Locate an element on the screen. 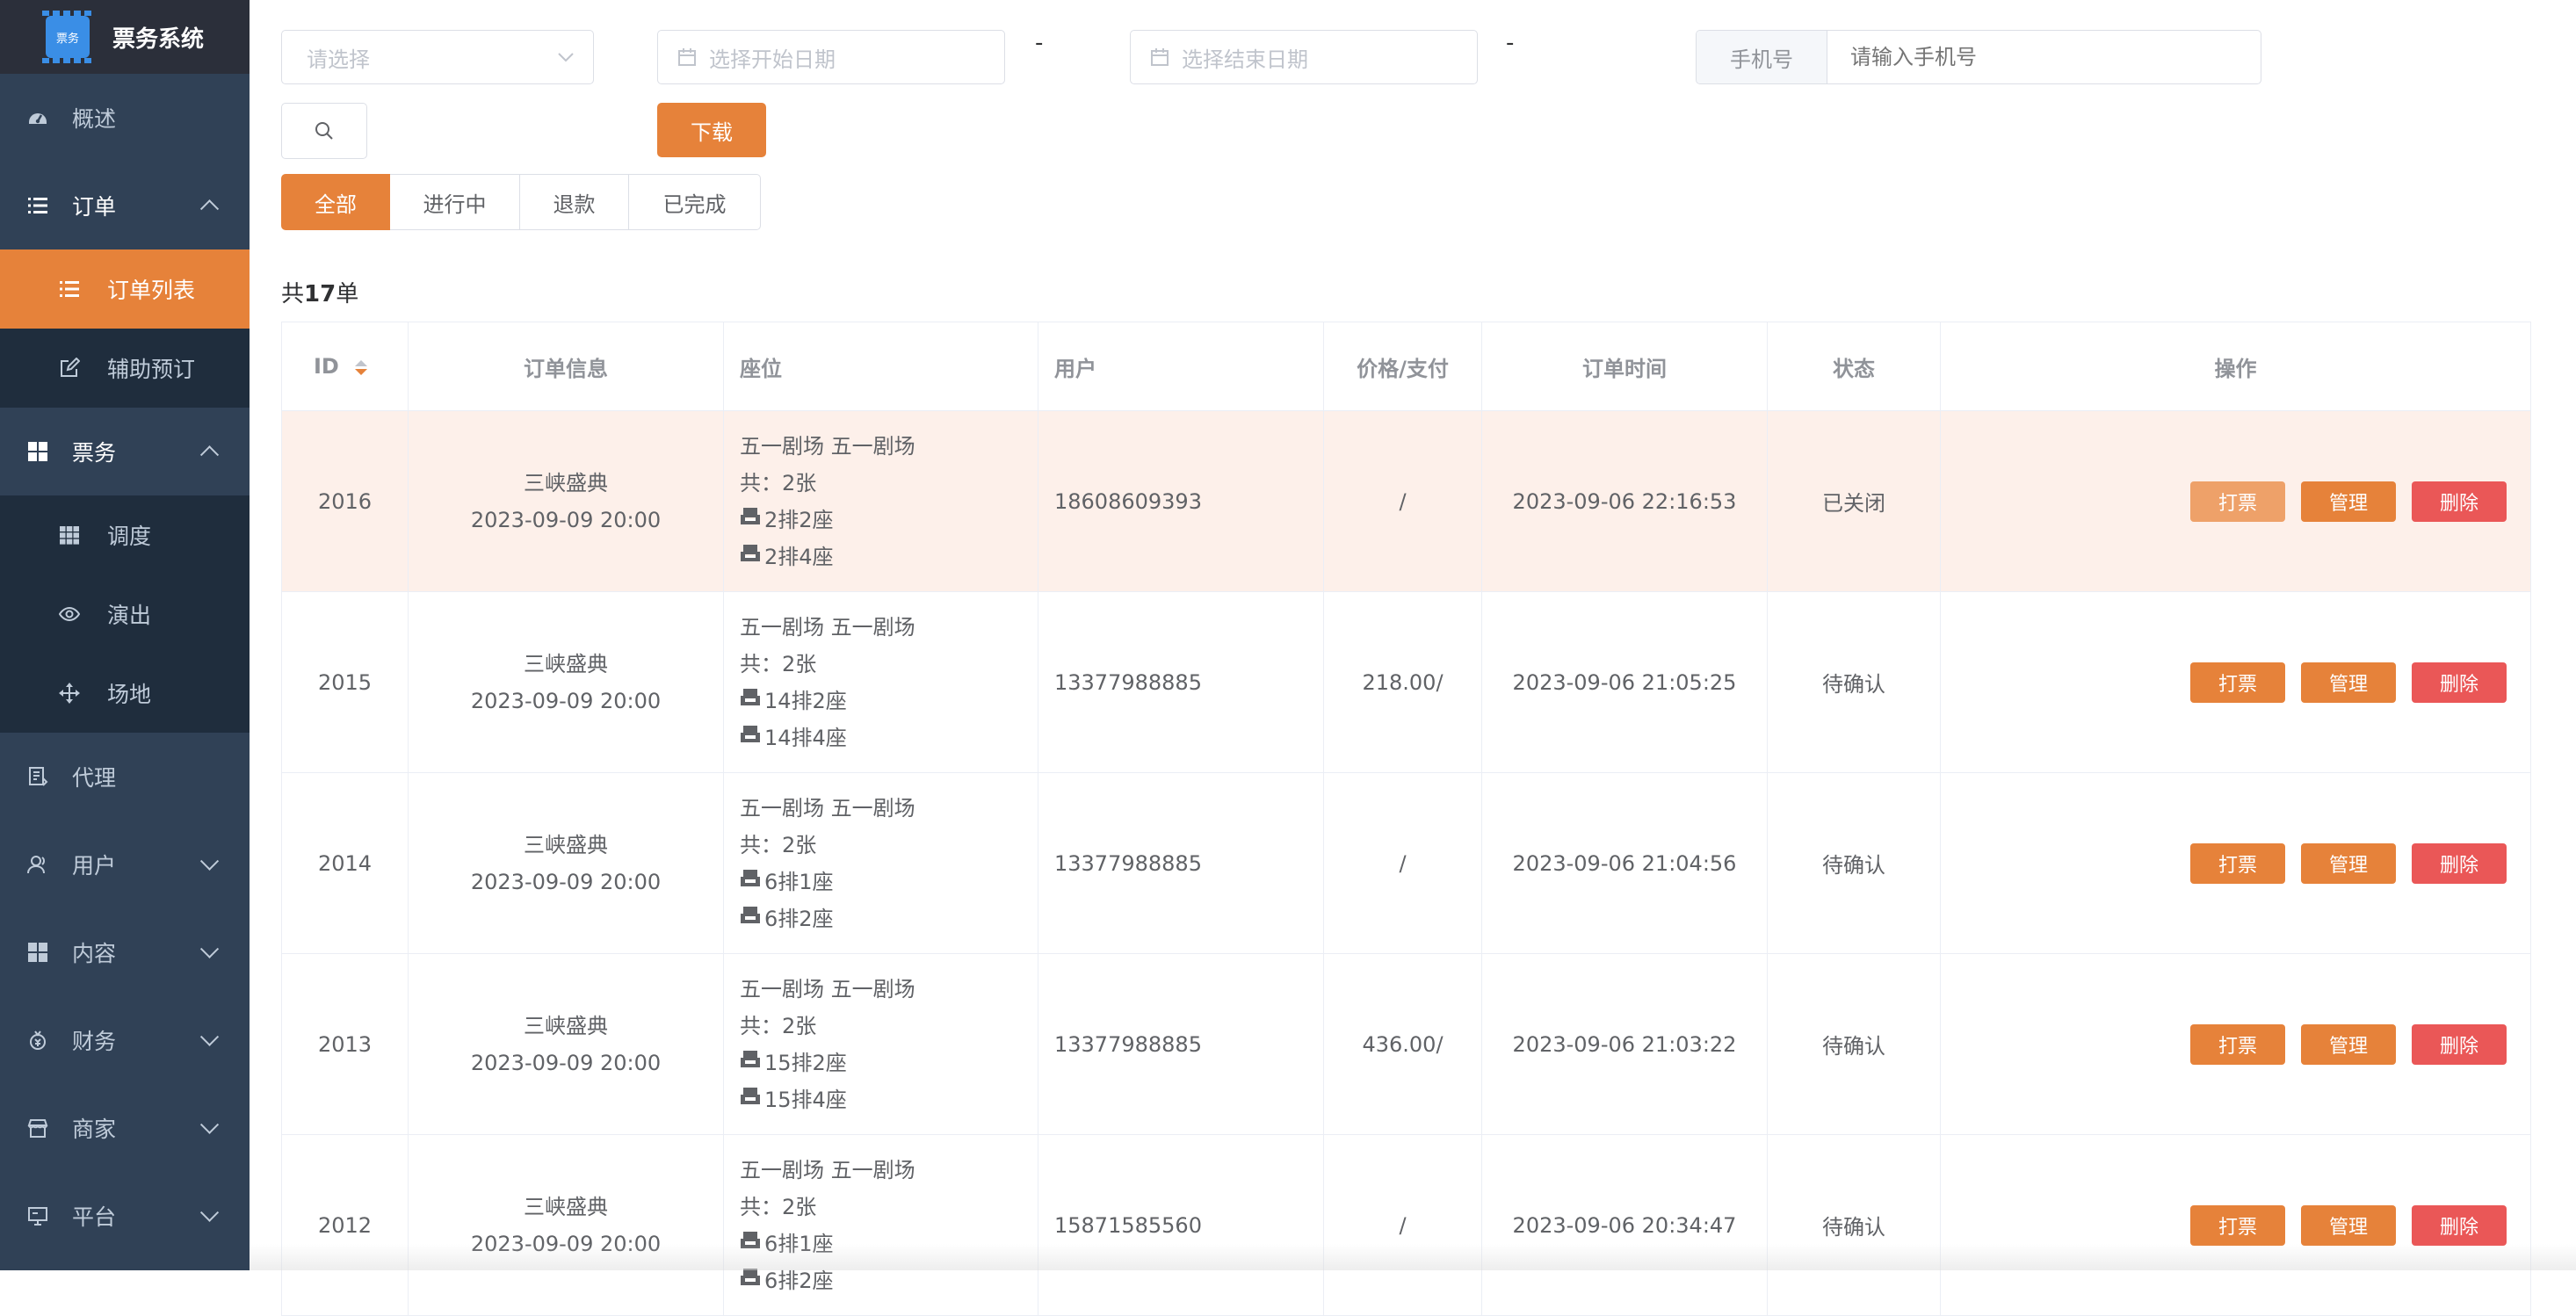 The height and width of the screenshot is (1316, 2576). ticket-count: 共：2张 is located at coordinates (778, 845).